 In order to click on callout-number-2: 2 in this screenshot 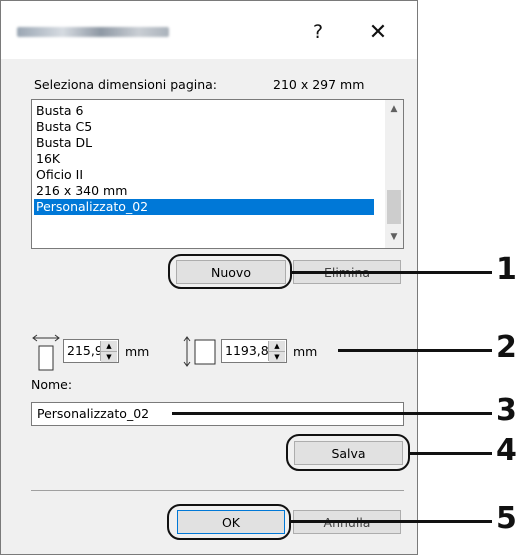, I will do `click(506, 347)`.